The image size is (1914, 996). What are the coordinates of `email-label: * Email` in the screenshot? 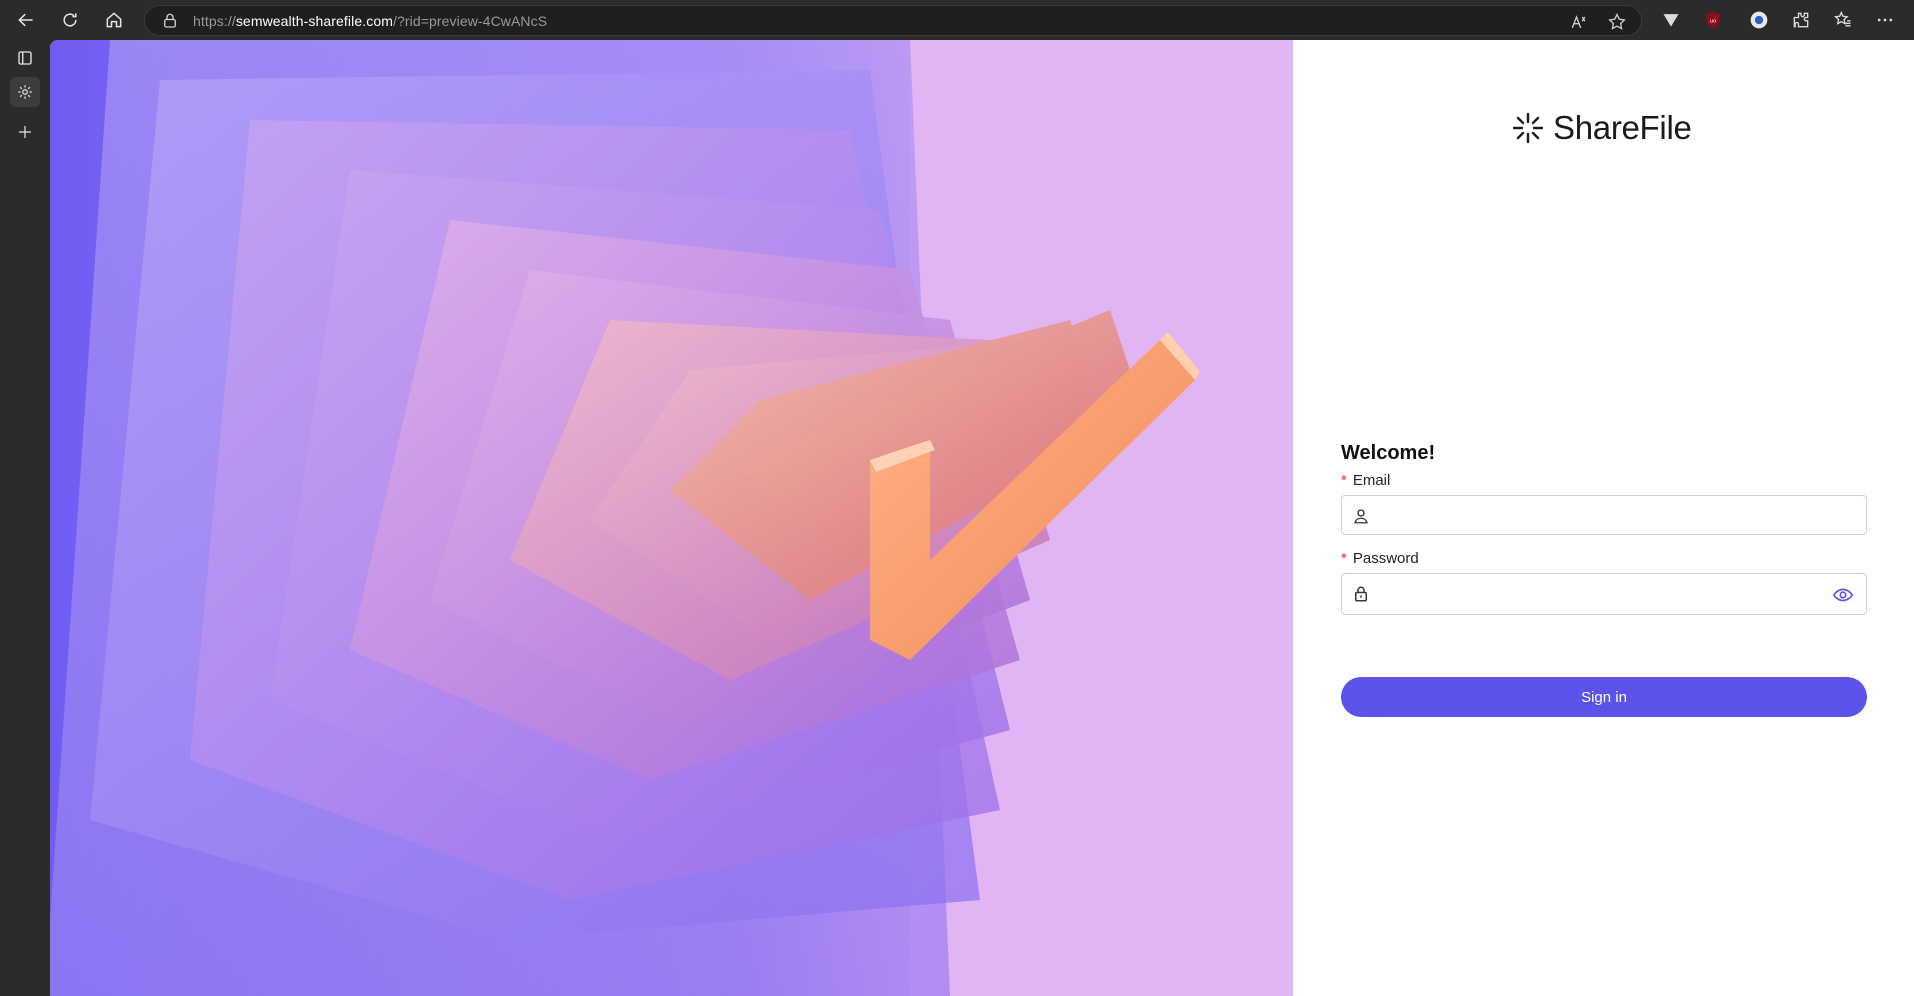 It's located at (1365, 480).